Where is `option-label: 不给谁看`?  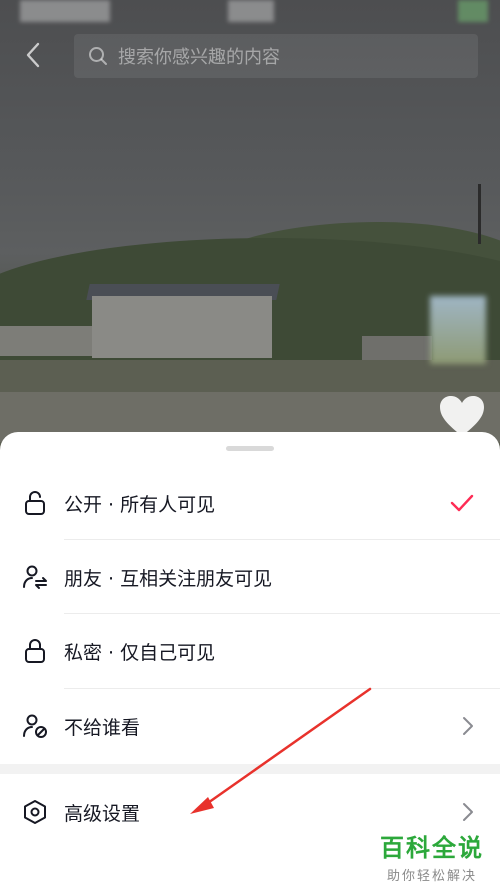 option-label: 不给谁看 is located at coordinates (102, 727).